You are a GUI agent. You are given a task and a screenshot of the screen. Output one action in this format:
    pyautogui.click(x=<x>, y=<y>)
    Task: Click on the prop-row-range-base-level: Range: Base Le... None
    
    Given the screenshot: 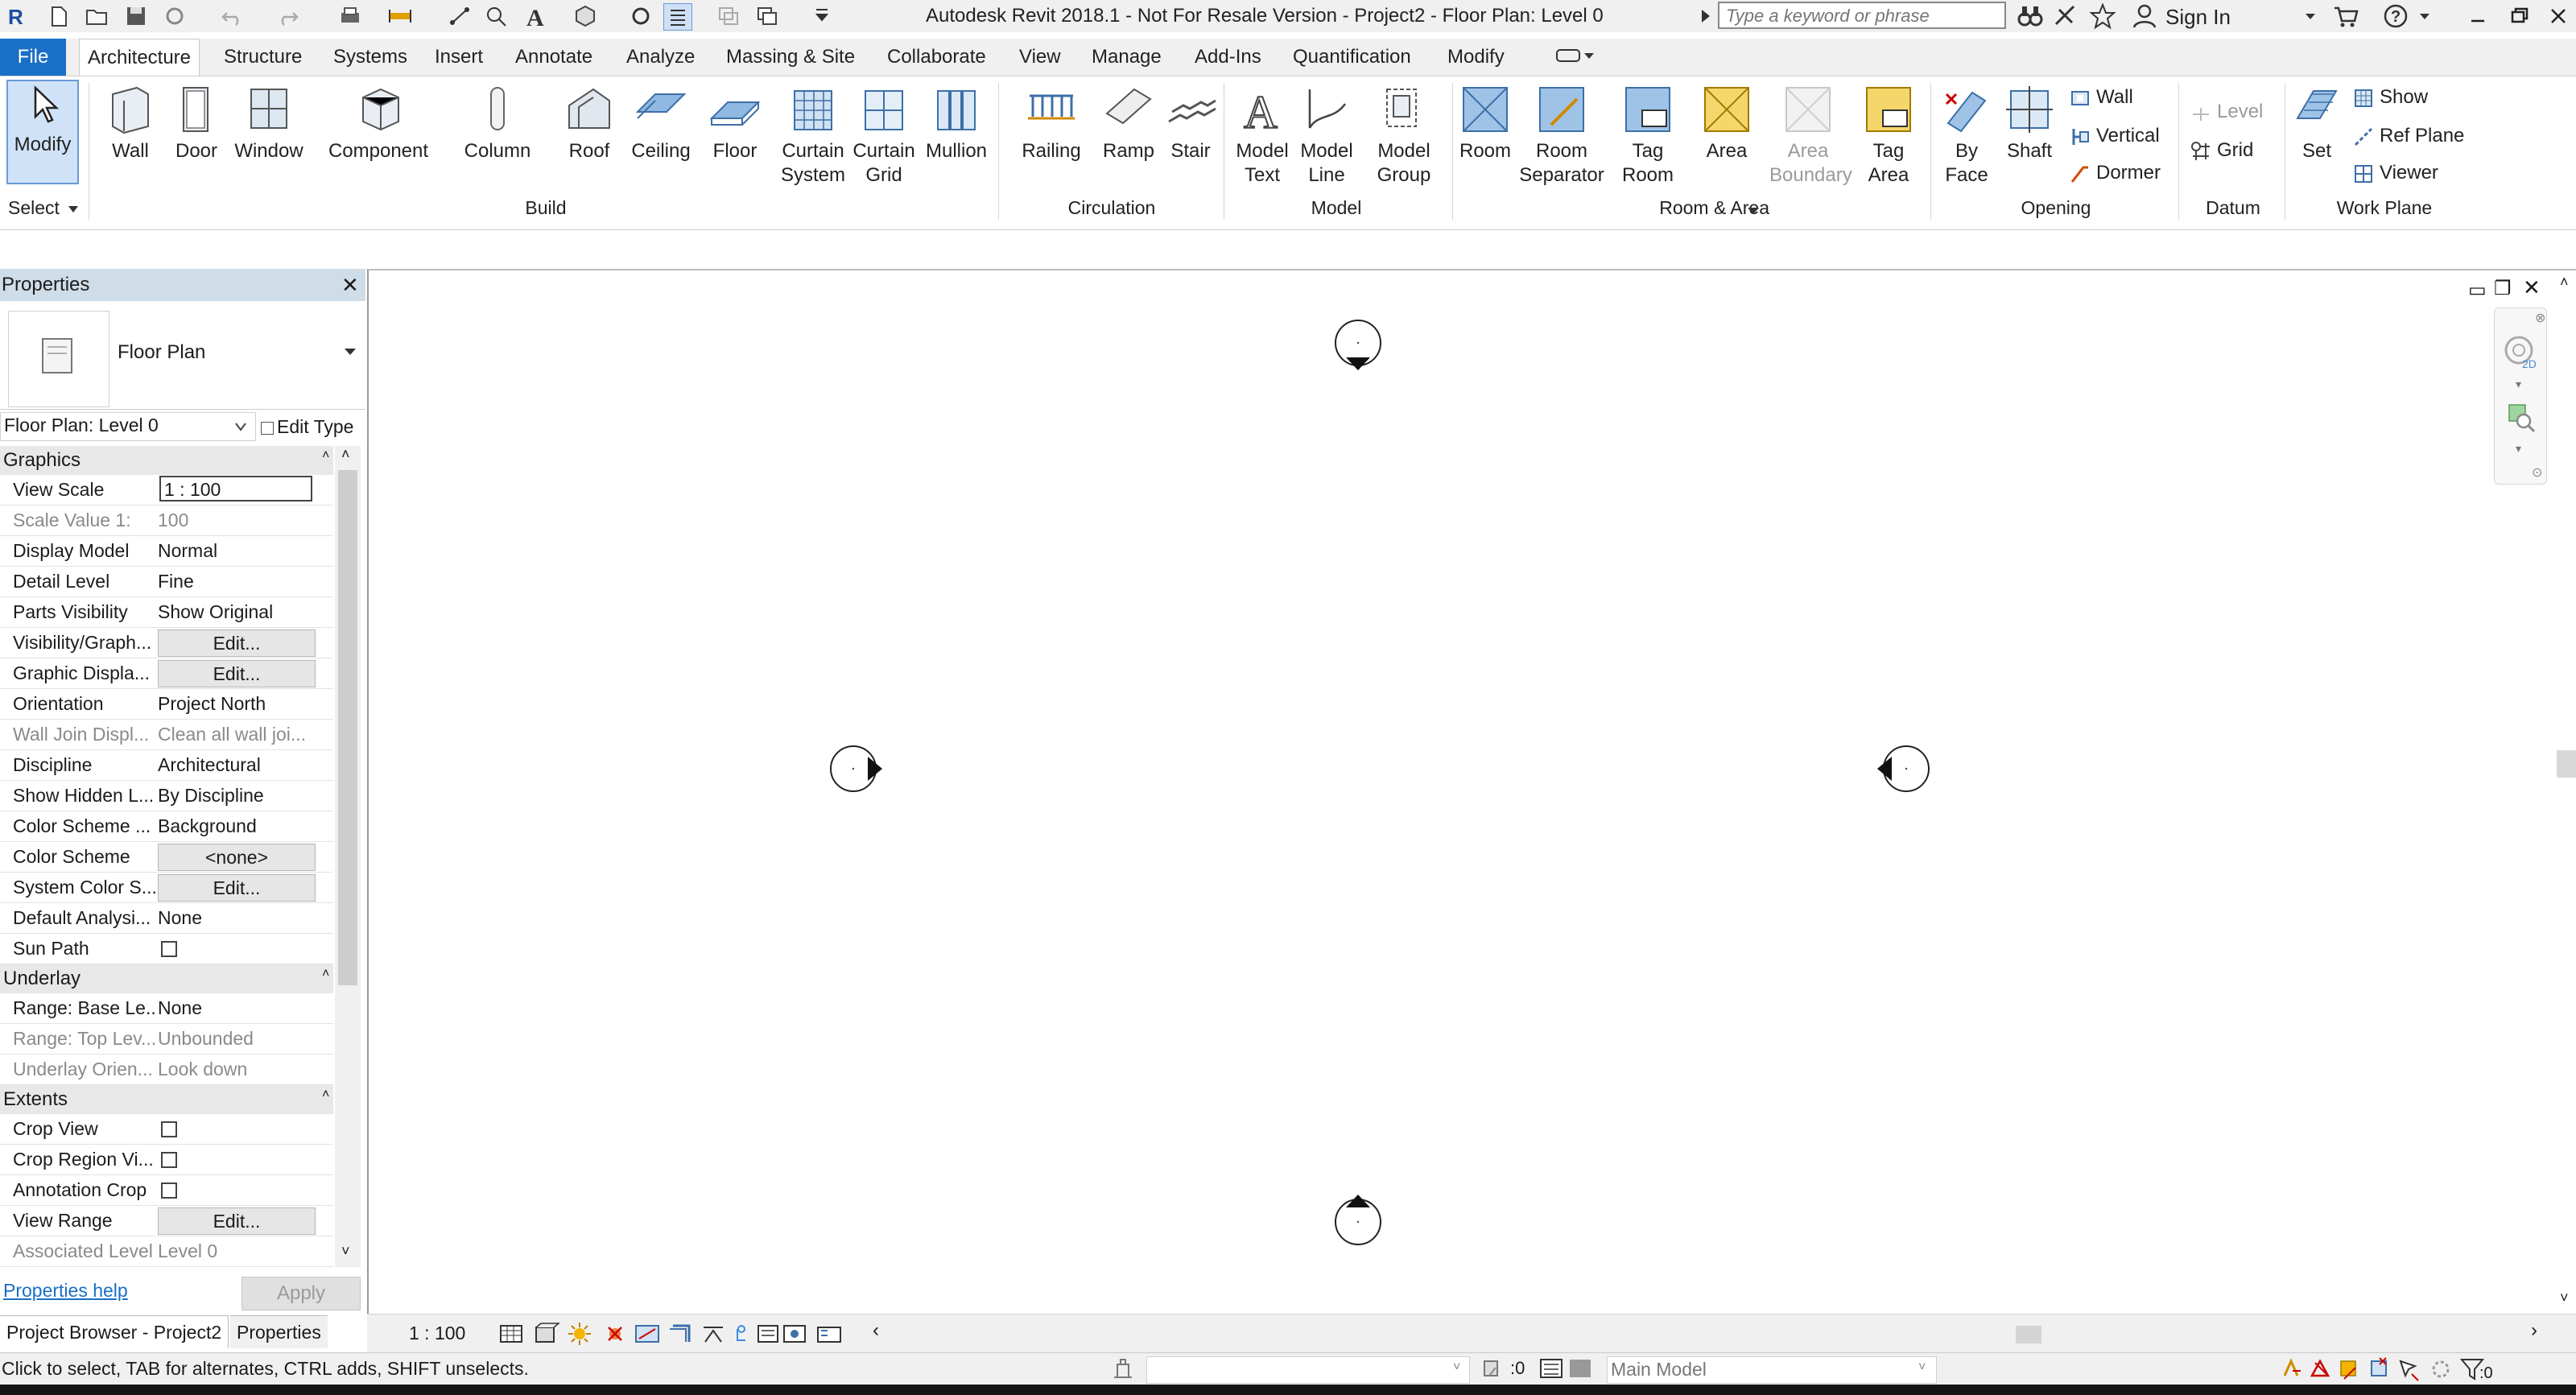 What is the action you would take?
    pyautogui.click(x=166, y=1008)
    